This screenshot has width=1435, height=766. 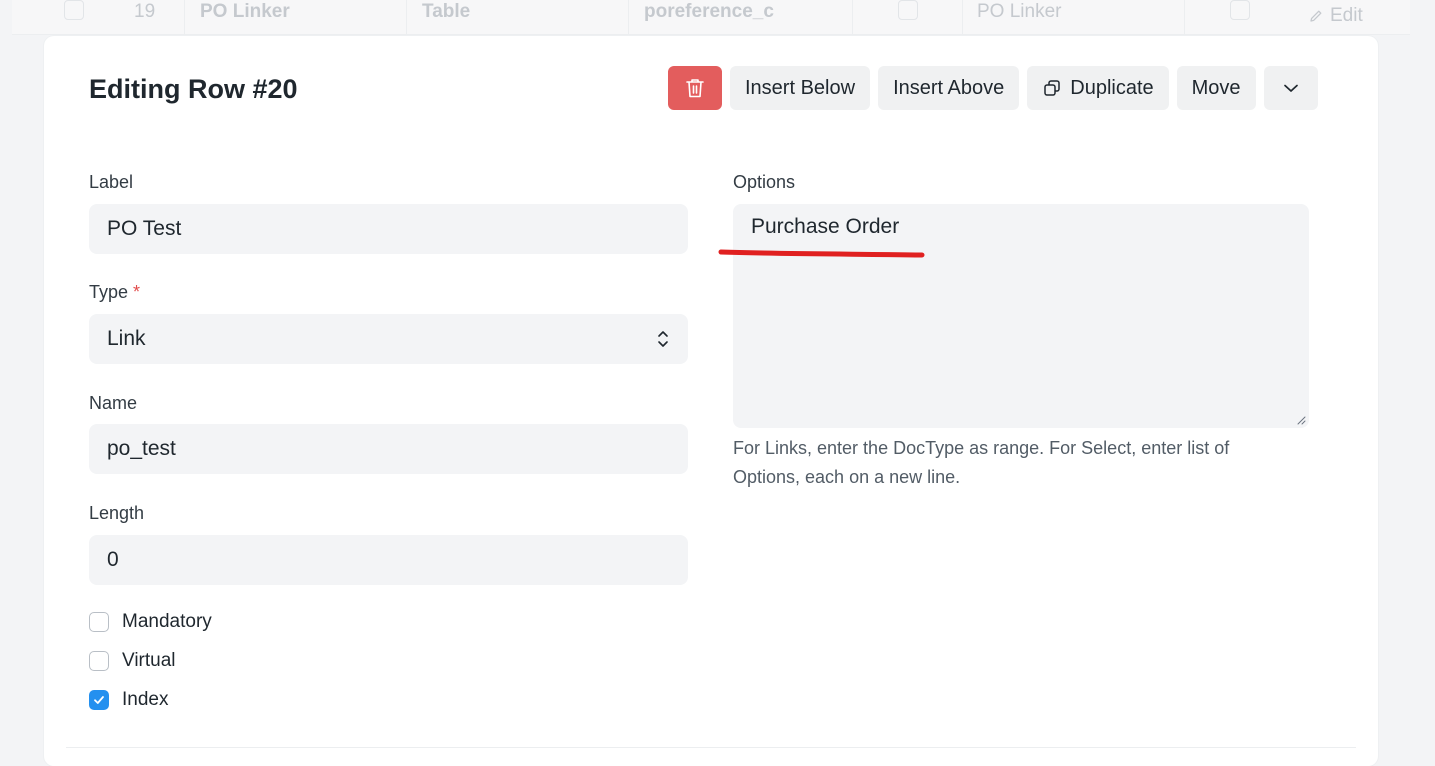 What do you see at coordinates (74, 10) in the screenshot?
I see `row-select-checkbox` at bounding box center [74, 10].